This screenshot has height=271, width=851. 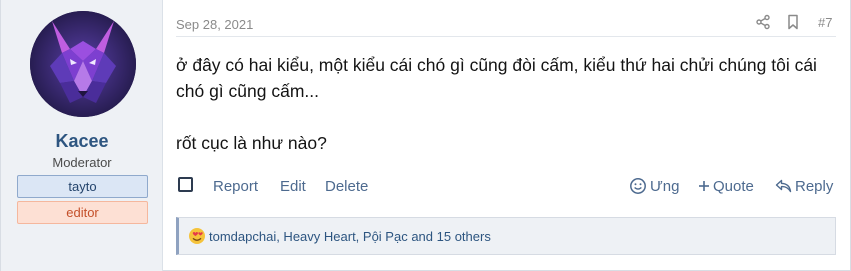 What do you see at coordinates (825, 22) in the screenshot?
I see `post-number: #7` at bounding box center [825, 22].